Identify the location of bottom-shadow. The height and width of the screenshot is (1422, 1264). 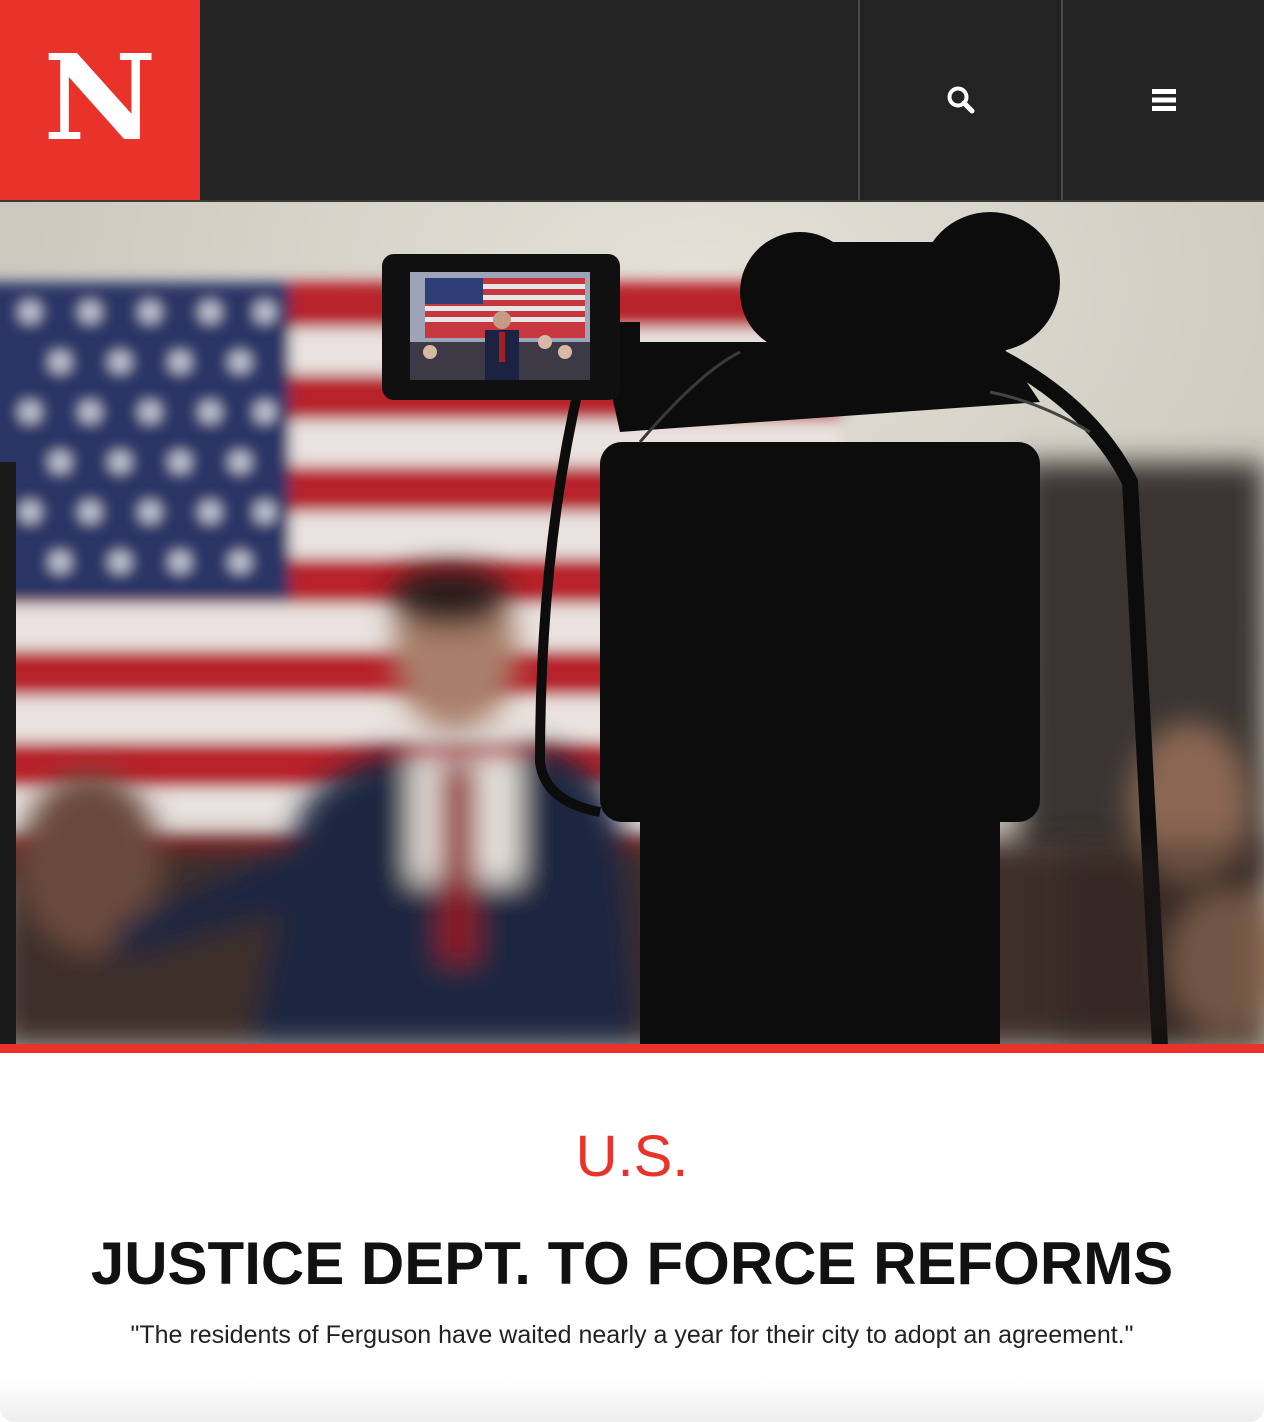
(632, 1401).